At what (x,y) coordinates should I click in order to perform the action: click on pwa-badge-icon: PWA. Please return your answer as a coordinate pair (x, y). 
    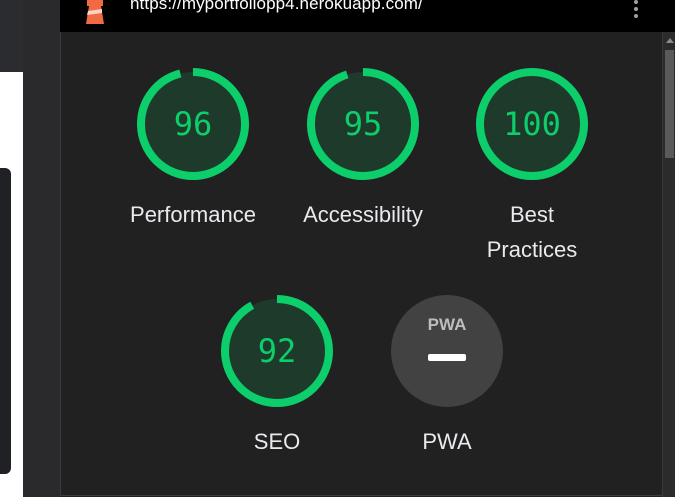
    Looking at the image, I should click on (447, 351).